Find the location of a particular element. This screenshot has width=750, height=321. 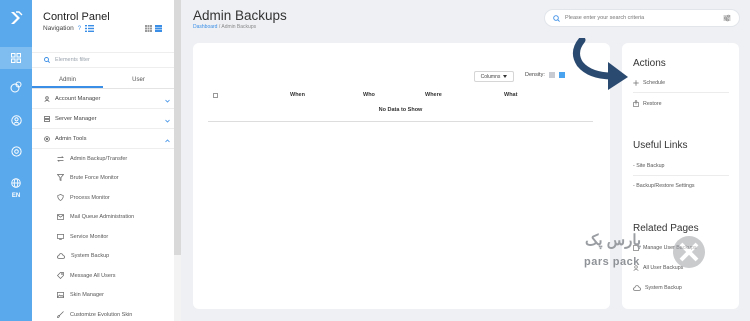

columns-button: Columns is located at coordinates (494, 76).